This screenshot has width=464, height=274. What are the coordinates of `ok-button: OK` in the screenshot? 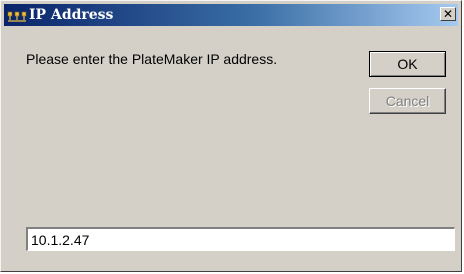 It's located at (407, 64).